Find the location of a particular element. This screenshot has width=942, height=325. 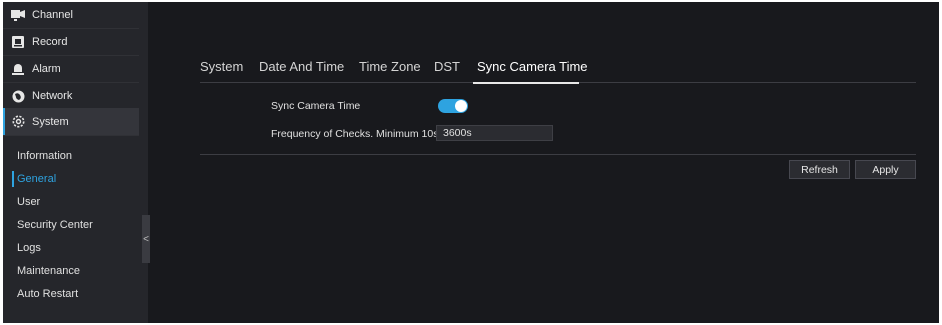

sidebar-subitem-label: User is located at coordinates (29, 202).